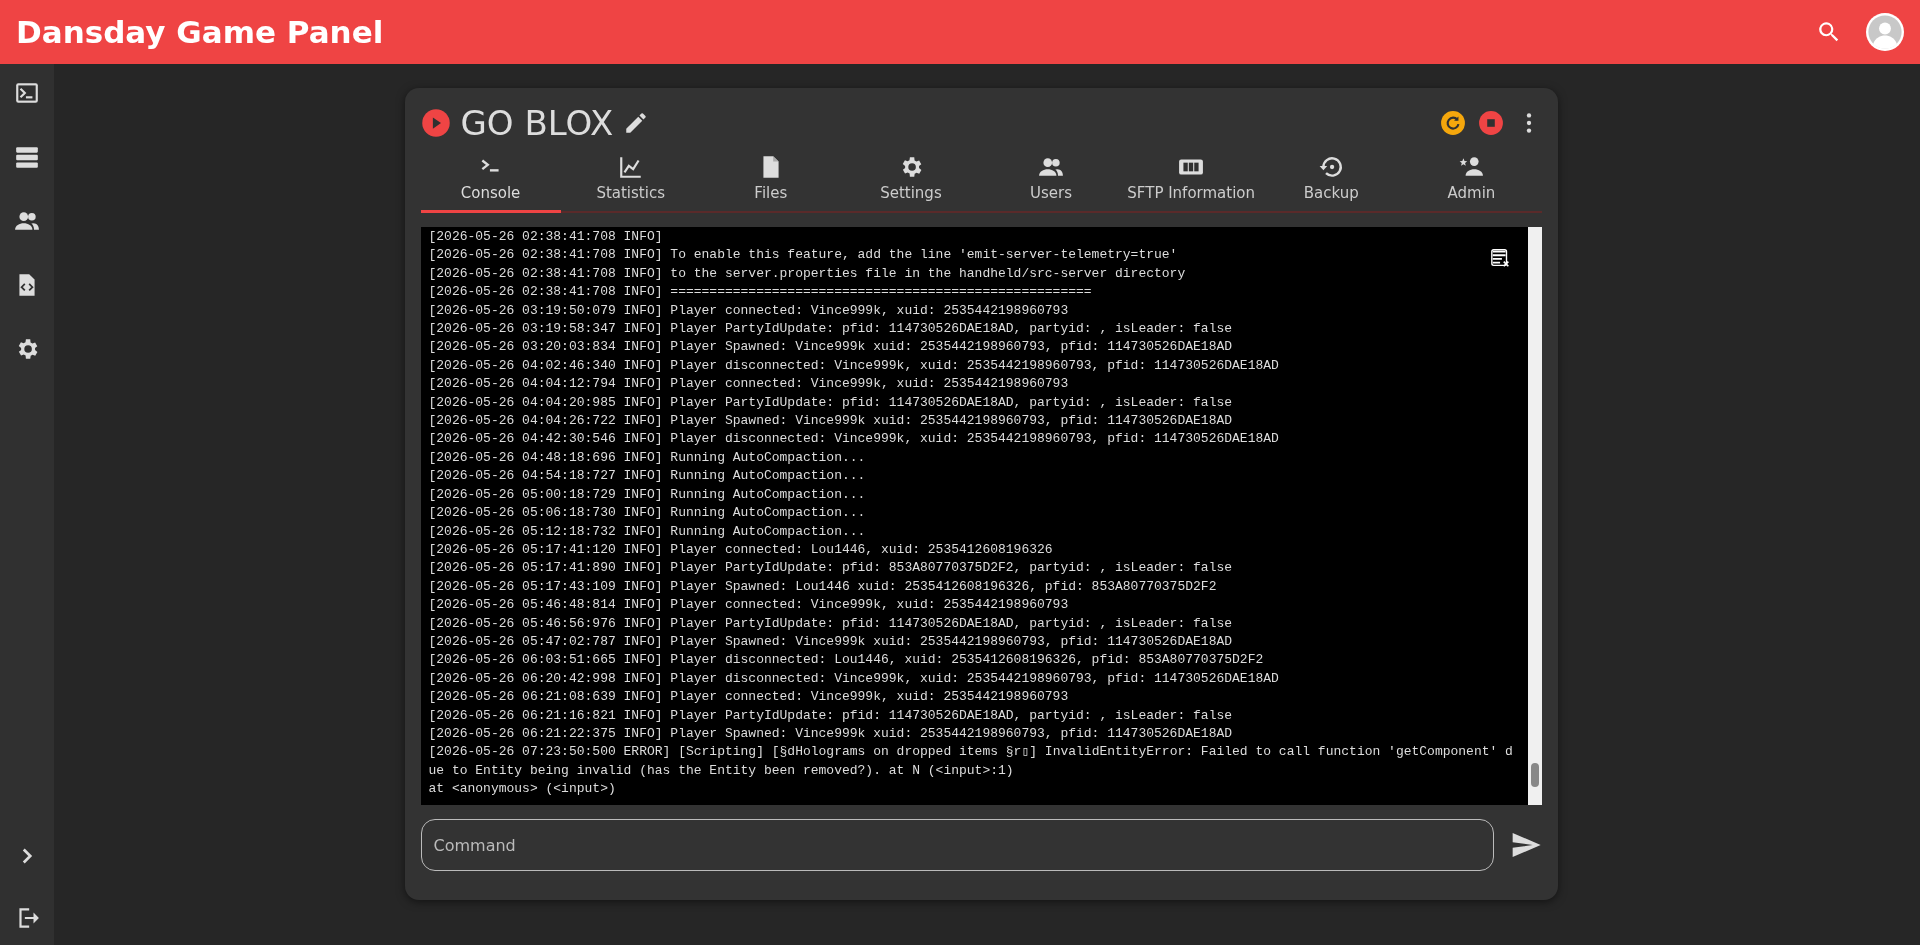  I want to click on log-line: [2026-05-26 06:03:51:665 INFO] Player disconnected: Lou1446, xuid: 2535412608196326, pfid: 853A80770375D2F2, so click(846, 660).